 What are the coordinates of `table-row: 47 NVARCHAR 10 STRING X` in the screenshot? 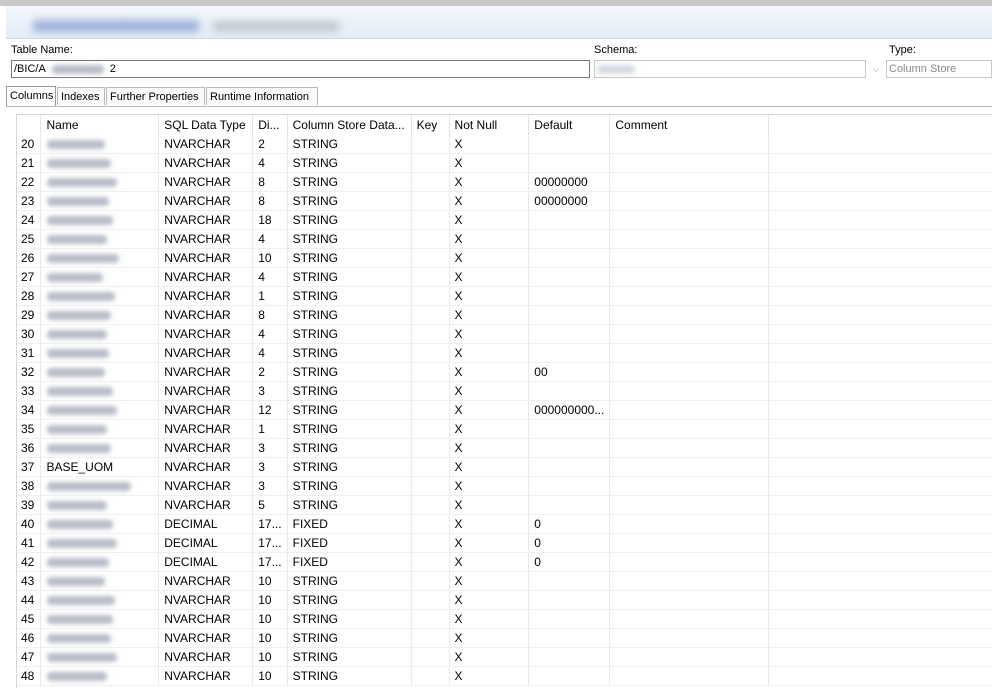 It's located at (504, 657).